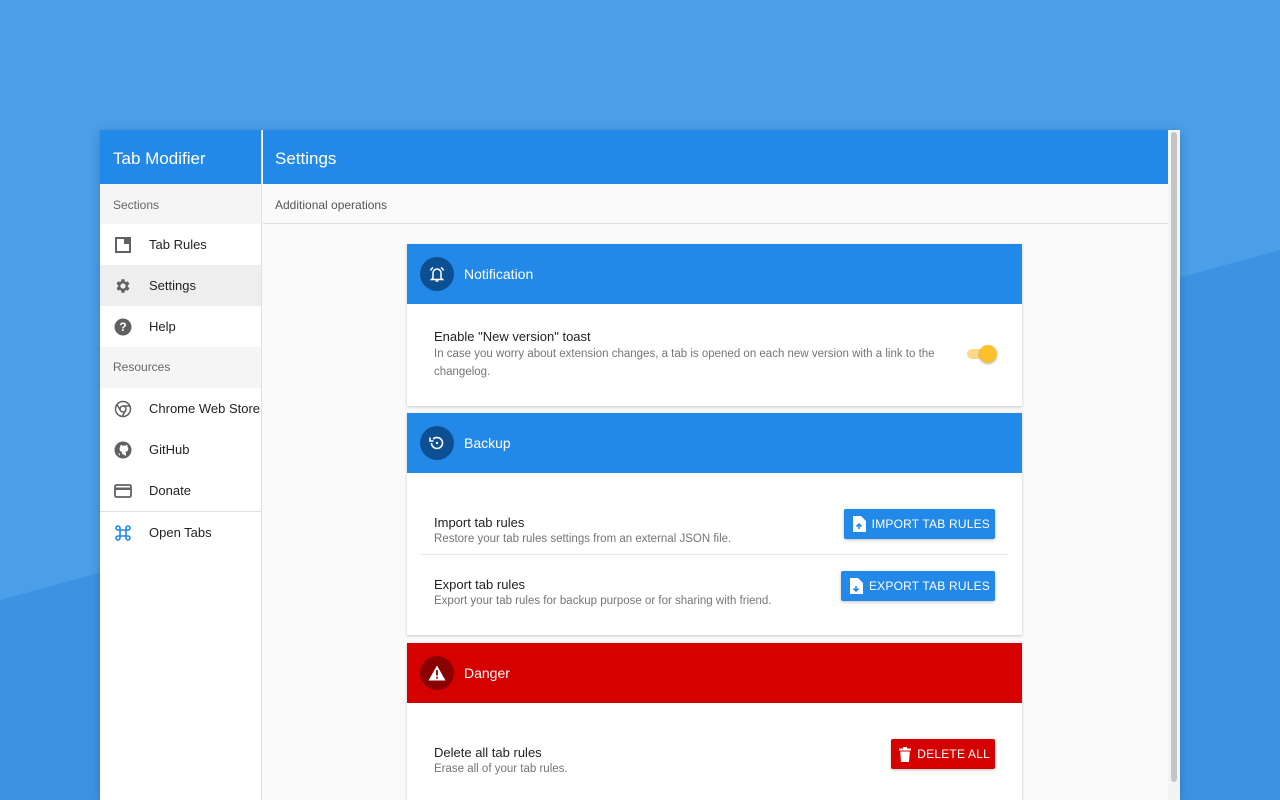 The height and width of the screenshot is (800, 1280). Describe the element at coordinates (162, 326) in the screenshot. I see `sidebar-item-label: Help` at that location.